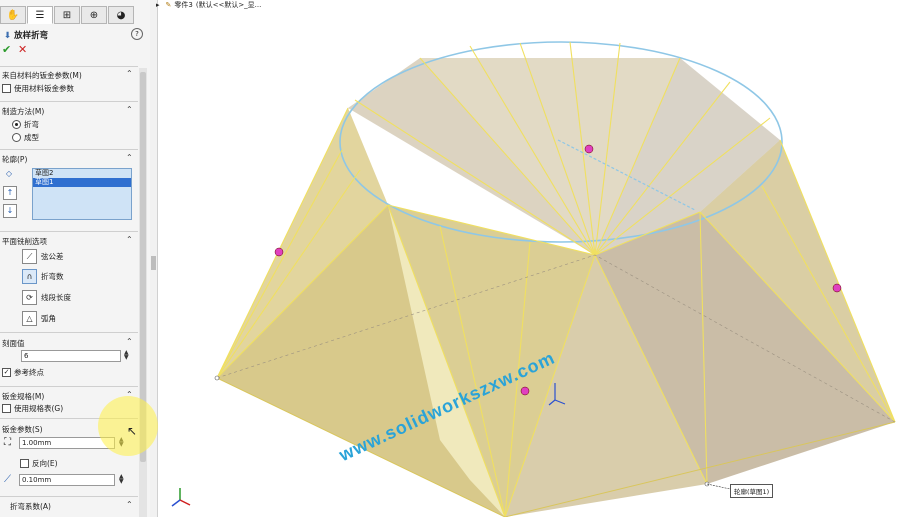 The width and height of the screenshot is (912, 517). I want to click on method-bend-label: 折弯, so click(31, 124).